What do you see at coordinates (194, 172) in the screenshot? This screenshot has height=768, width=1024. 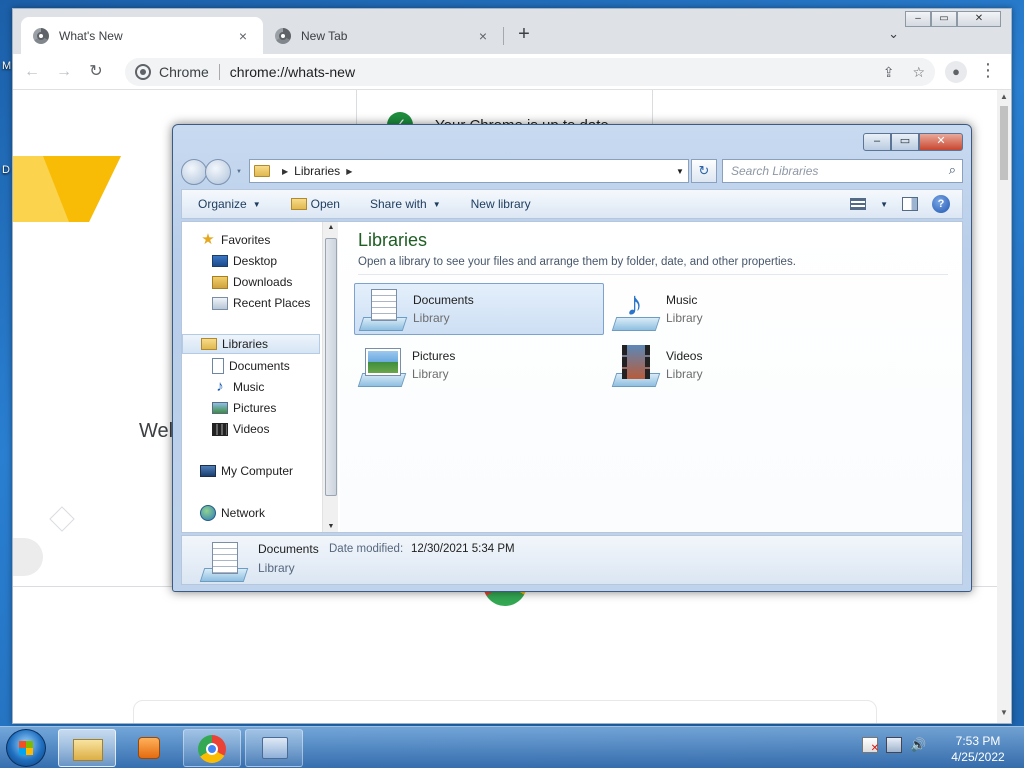 I see `back-button` at bounding box center [194, 172].